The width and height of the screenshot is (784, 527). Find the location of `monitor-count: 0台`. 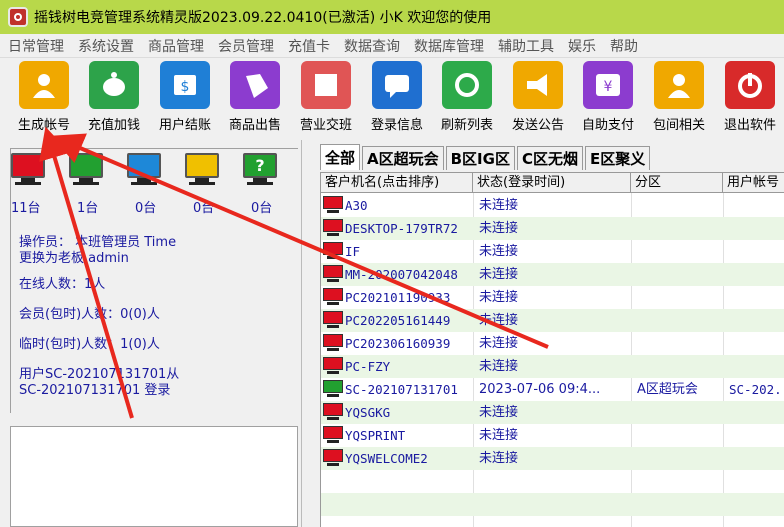

monitor-count: 0台 is located at coordinates (204, 208).